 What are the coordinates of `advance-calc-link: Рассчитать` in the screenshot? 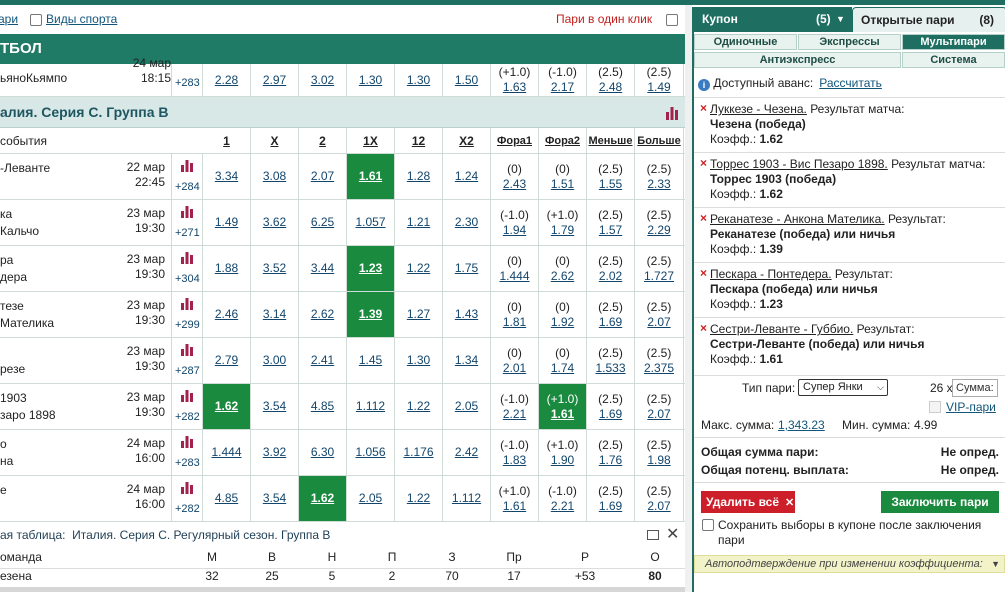 It's located at (850, 83).